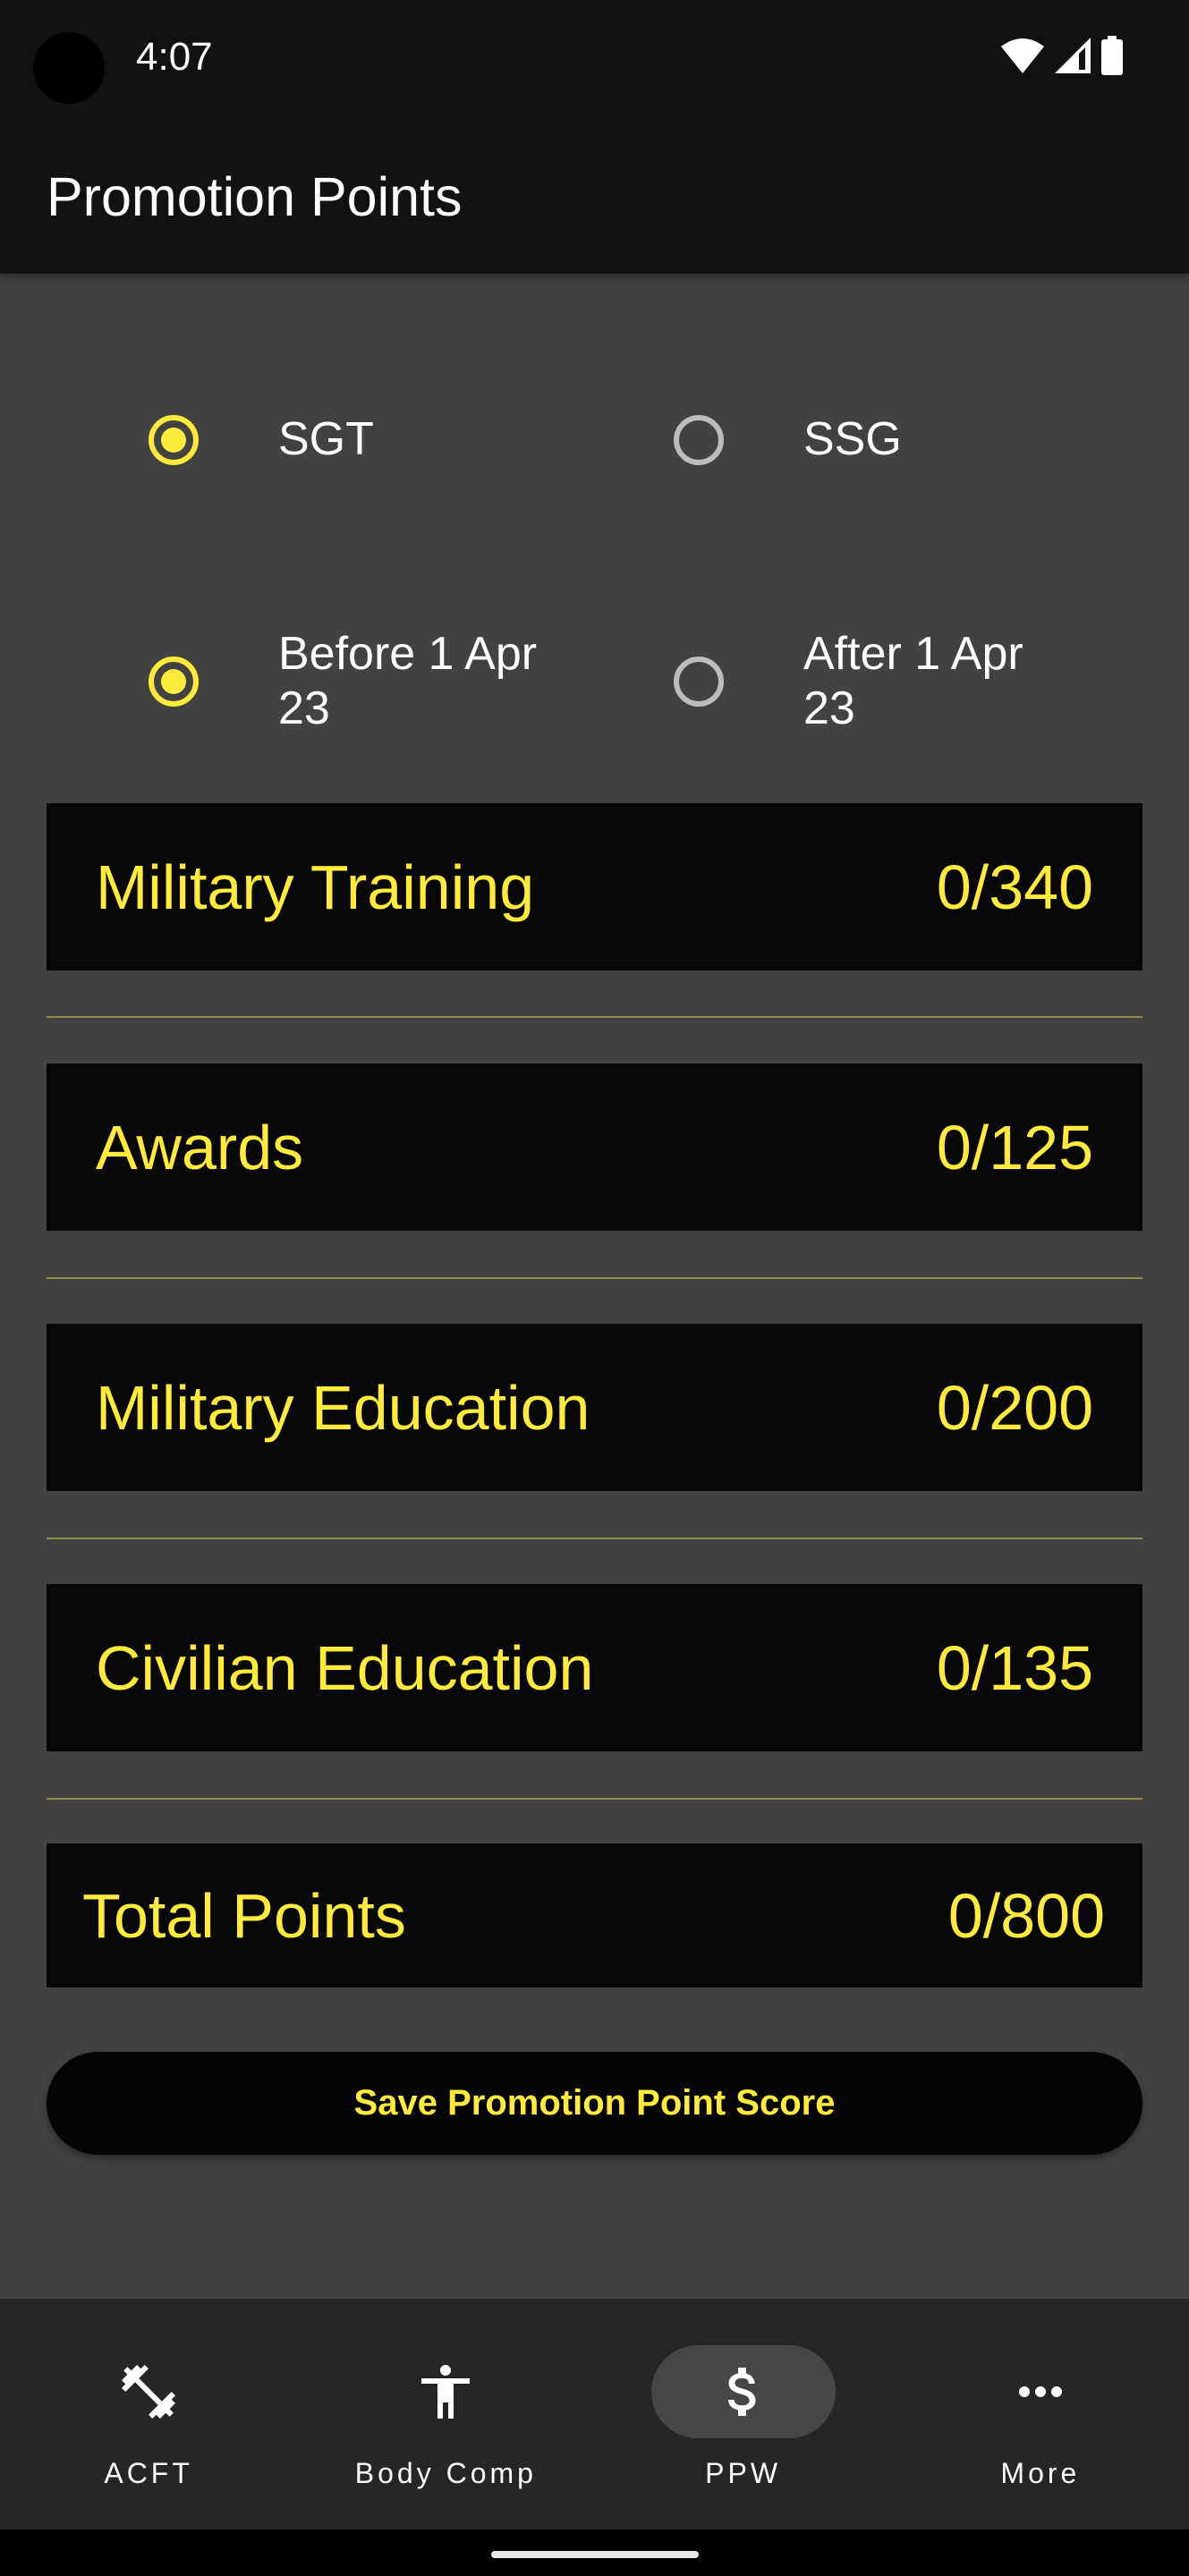 The height and width of the screenshot is (2576, 1189). What do you see at coordinates (345, 1667) in the screenshot?
I see `category-label: Civilian Education` at bounding box center [345, 1667].